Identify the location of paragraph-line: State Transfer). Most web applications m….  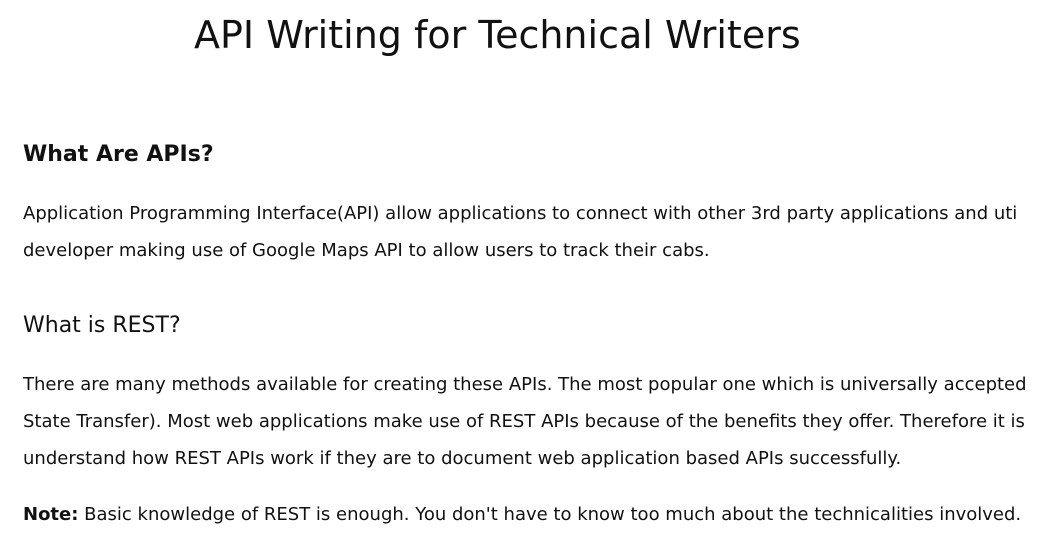
(524, 421).